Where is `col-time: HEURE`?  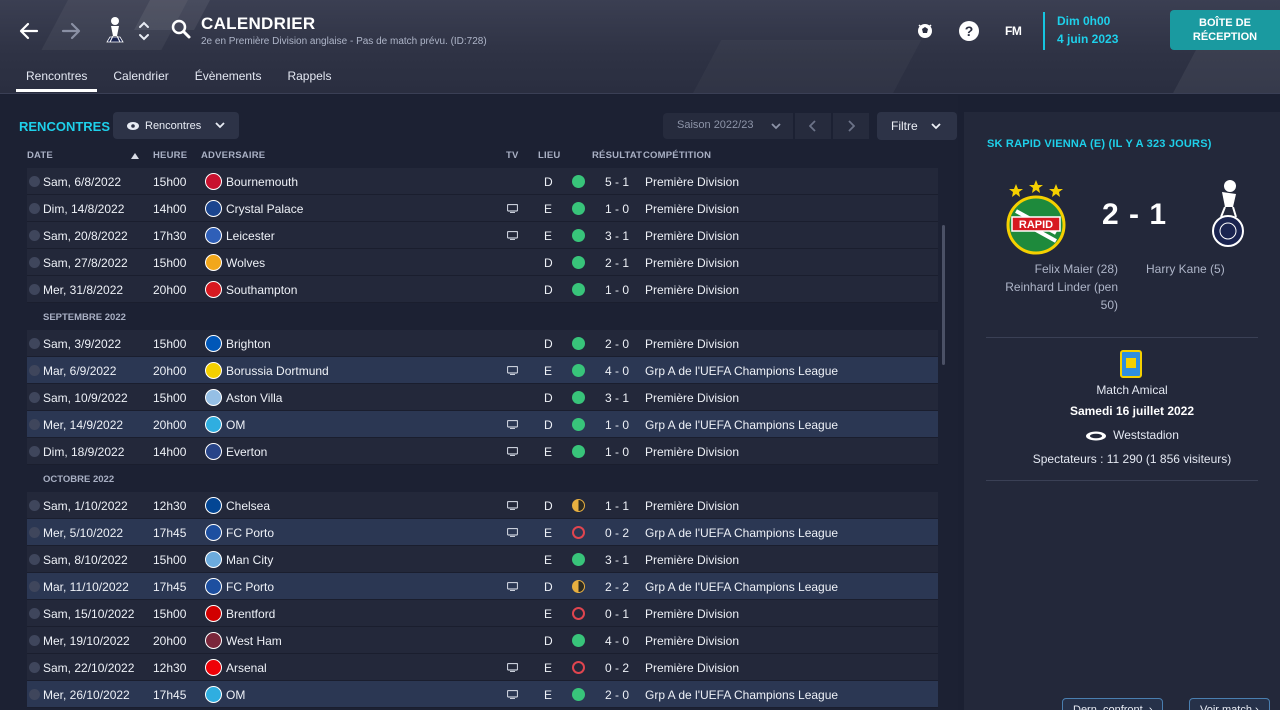 col-time: HEURE is located at coordinates (170, 155).